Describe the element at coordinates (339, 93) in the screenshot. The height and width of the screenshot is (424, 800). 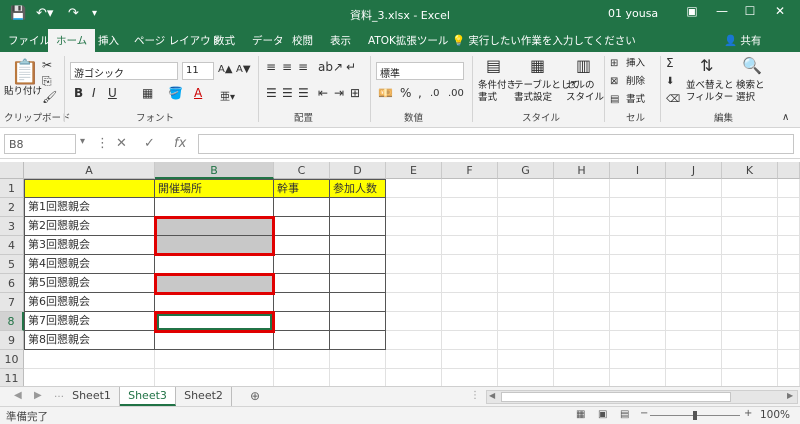
I see `increase-indent-icon: ⇥` at that location.